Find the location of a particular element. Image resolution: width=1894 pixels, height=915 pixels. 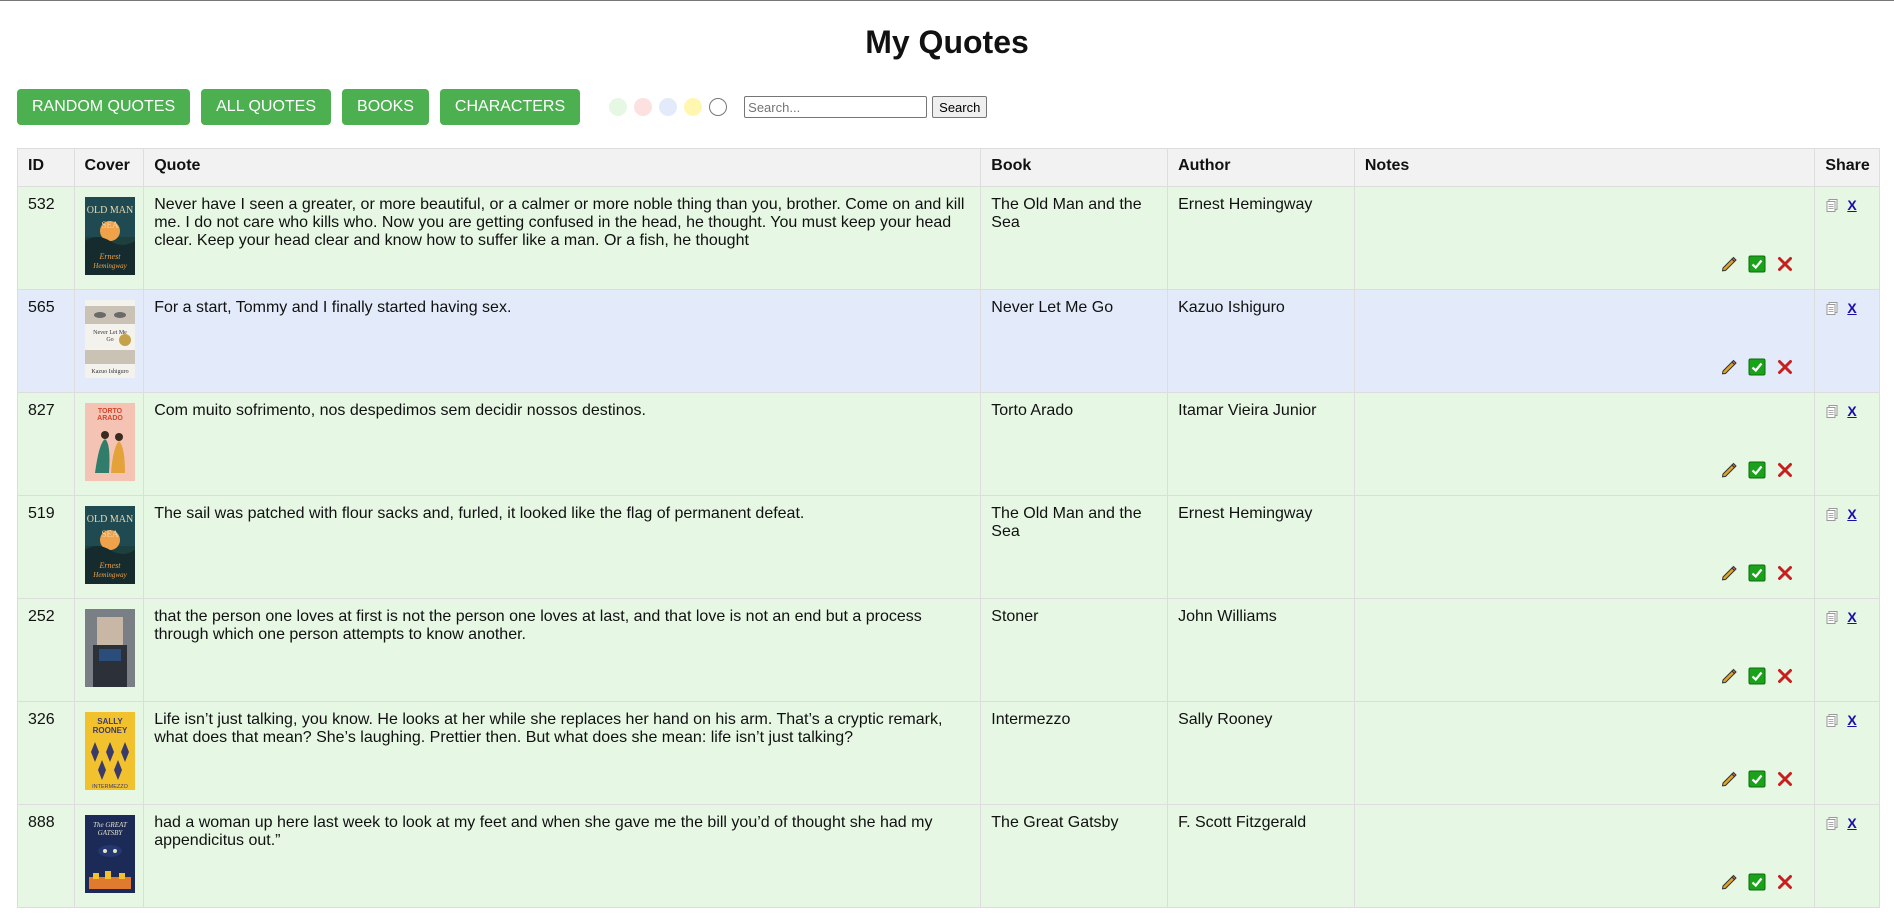

table-header-row: ID Cover Quote Book Author Notes Share is located at coordinates (948, 167).